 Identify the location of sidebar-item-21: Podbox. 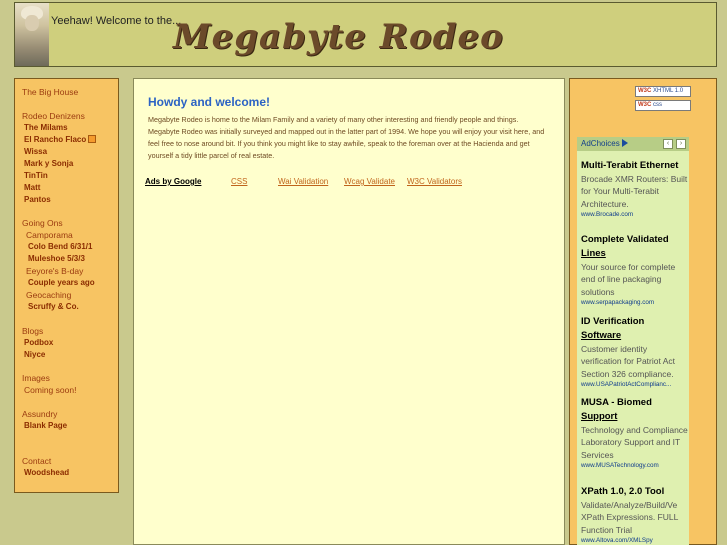
(38, 343).